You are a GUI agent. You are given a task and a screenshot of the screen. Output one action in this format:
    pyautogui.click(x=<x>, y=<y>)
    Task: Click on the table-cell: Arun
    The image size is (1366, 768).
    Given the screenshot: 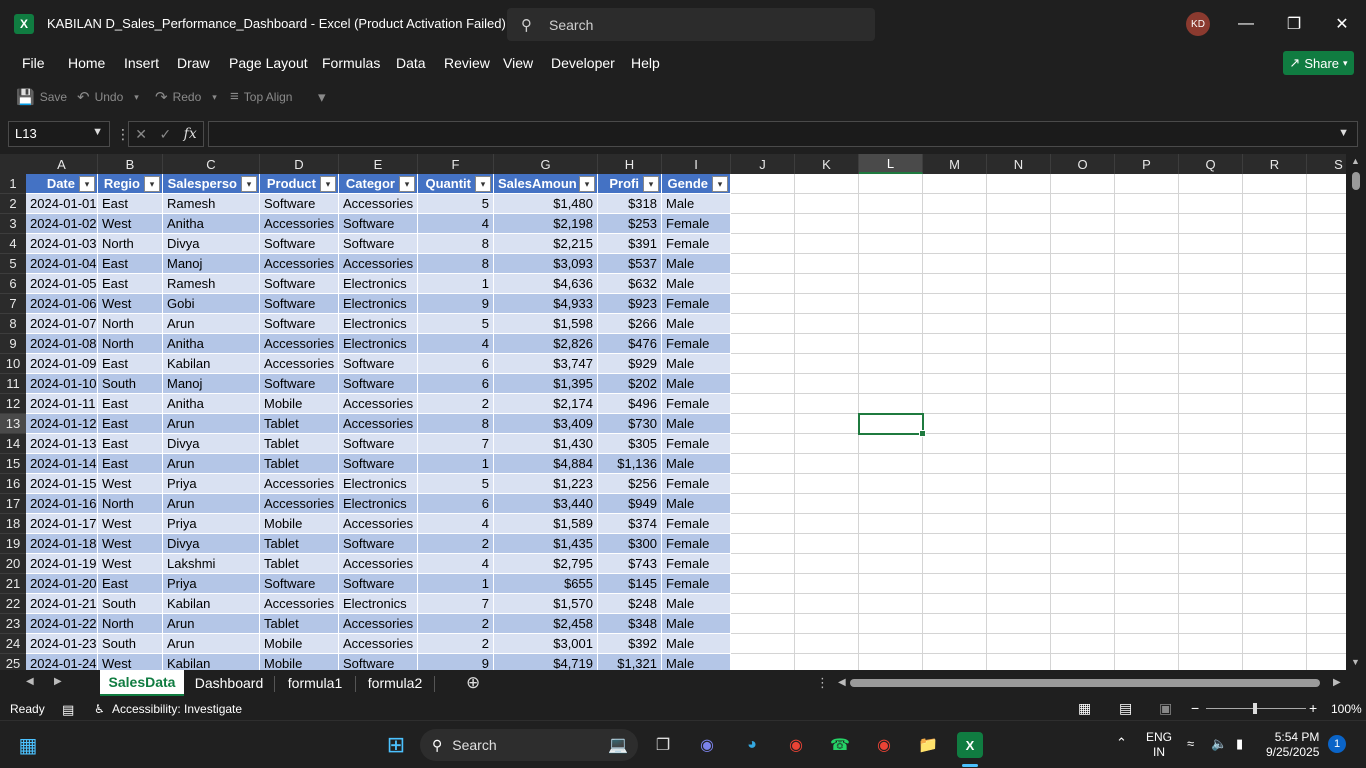 What is the action you would take?
    pyautogui.click(x=211, y=324)
    